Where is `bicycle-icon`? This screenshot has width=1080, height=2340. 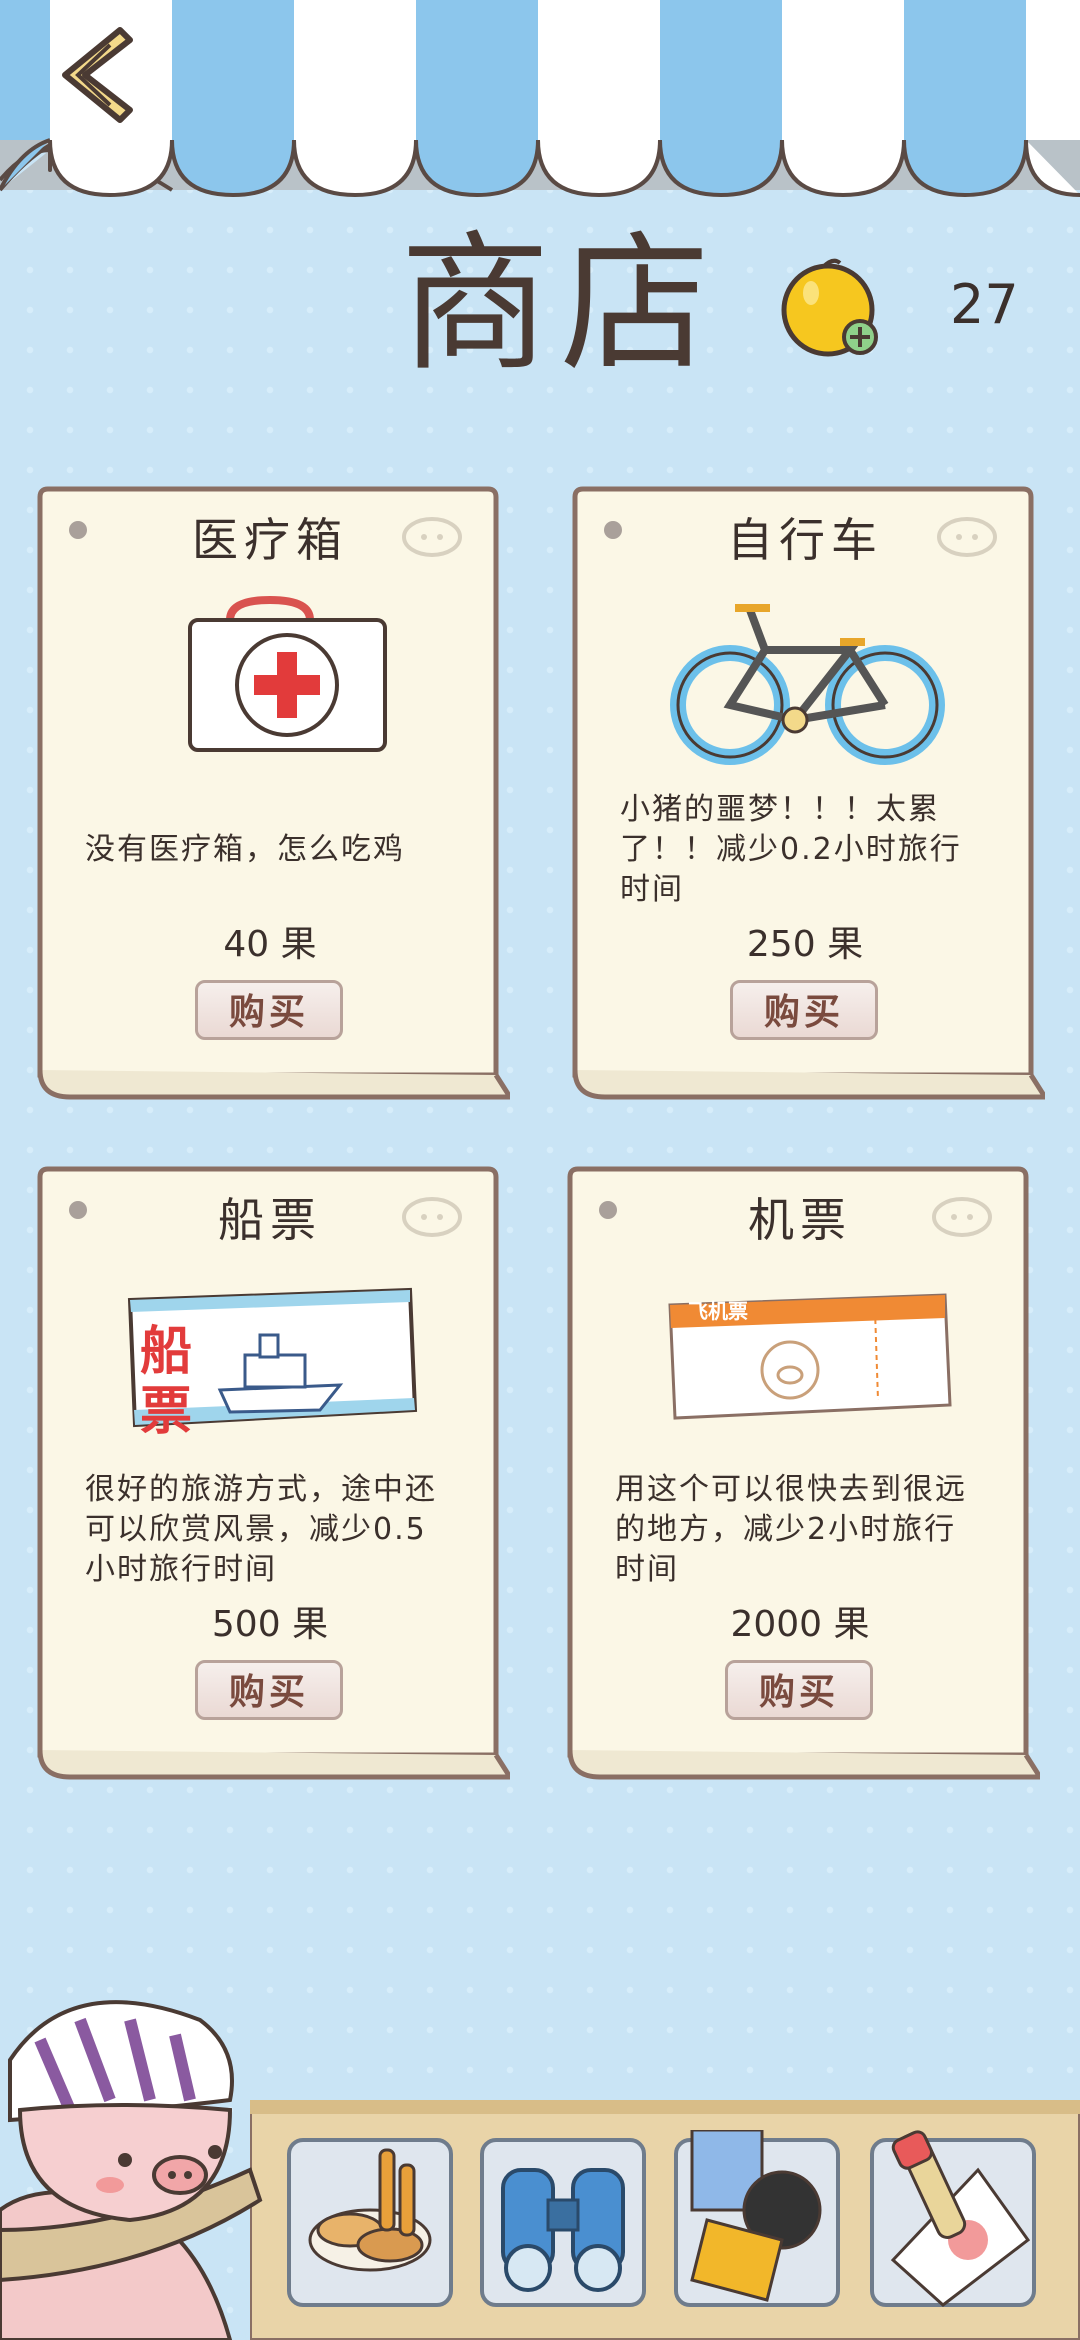 bicycle-icon is located at coordinates (807, 684).